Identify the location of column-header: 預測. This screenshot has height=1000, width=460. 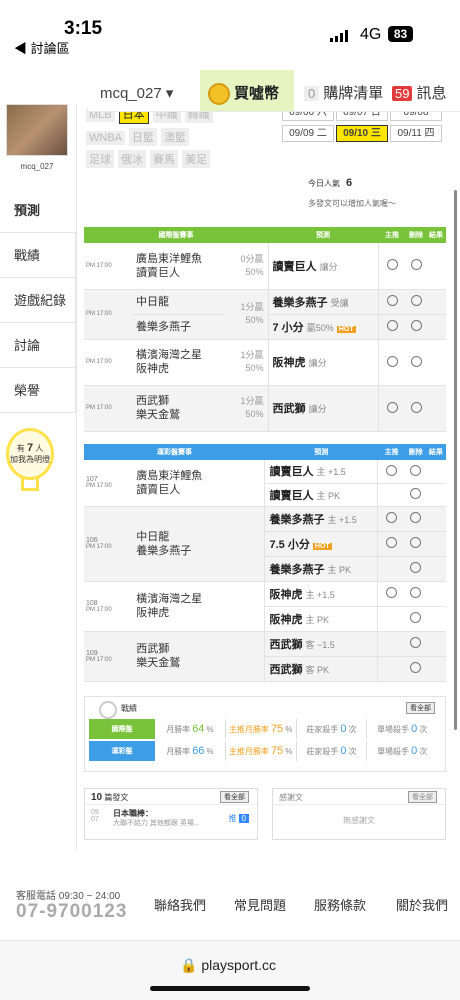
(321, 452).